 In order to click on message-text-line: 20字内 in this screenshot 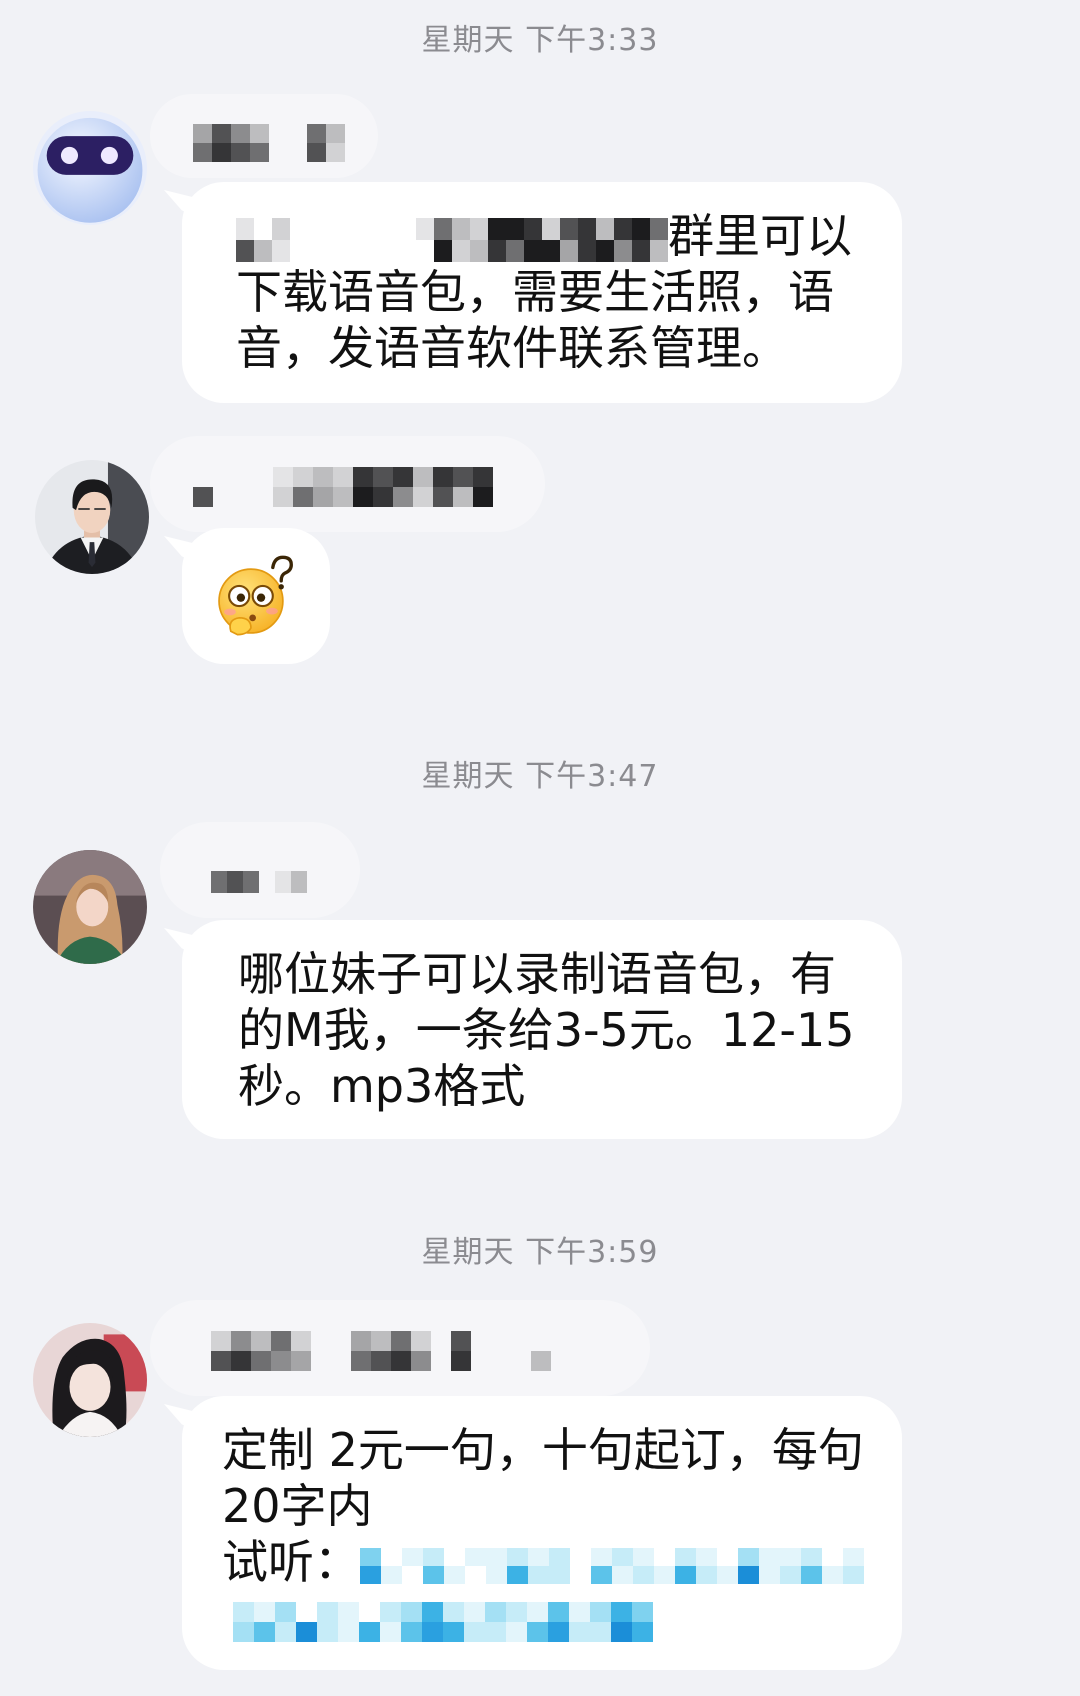, I will do `click(297, 1506)`.